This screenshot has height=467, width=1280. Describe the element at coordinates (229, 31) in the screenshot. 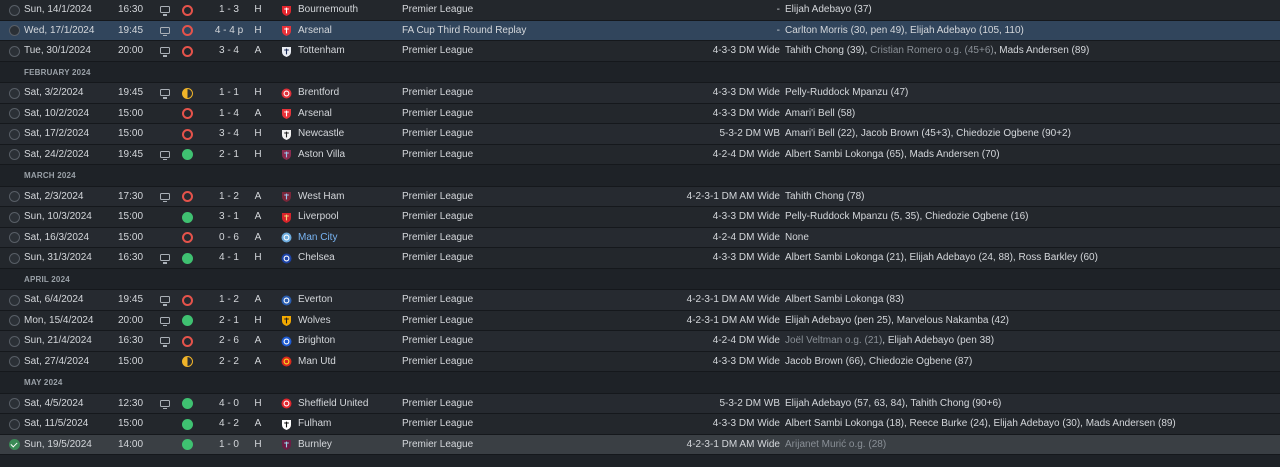

I see `match-score: 4 - 4 p` at that location.